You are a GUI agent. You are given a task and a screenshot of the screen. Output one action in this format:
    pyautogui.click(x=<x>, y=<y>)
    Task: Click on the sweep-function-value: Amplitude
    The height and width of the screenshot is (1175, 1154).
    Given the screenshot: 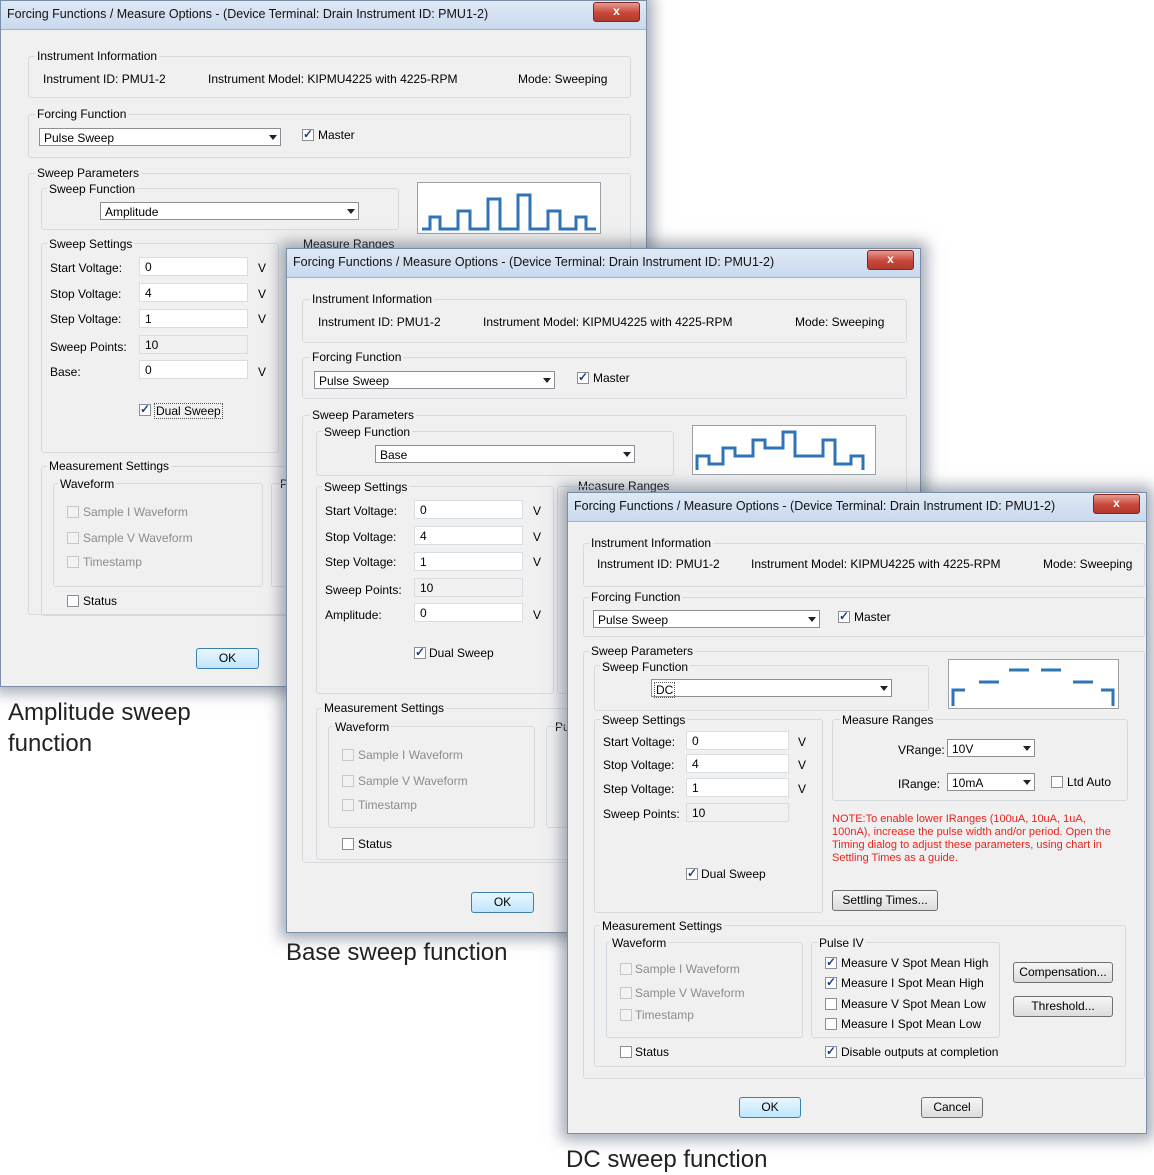 What is the action you would take?
    pyautogui.click(x=132, y=212)
    